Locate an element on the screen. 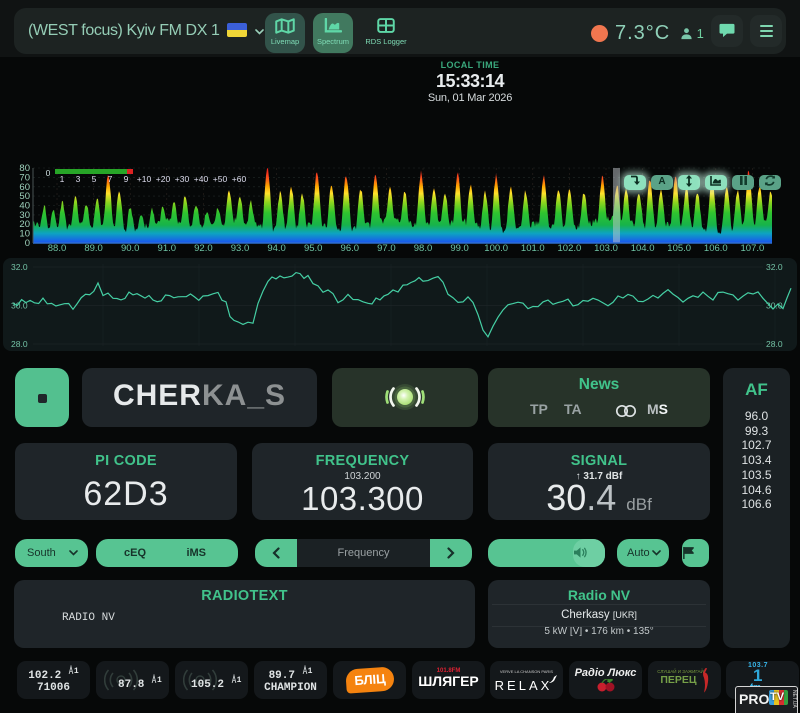 This screenshot has width=800, height=713. svg-text: 90.0 is located at coordinates (130, 248).